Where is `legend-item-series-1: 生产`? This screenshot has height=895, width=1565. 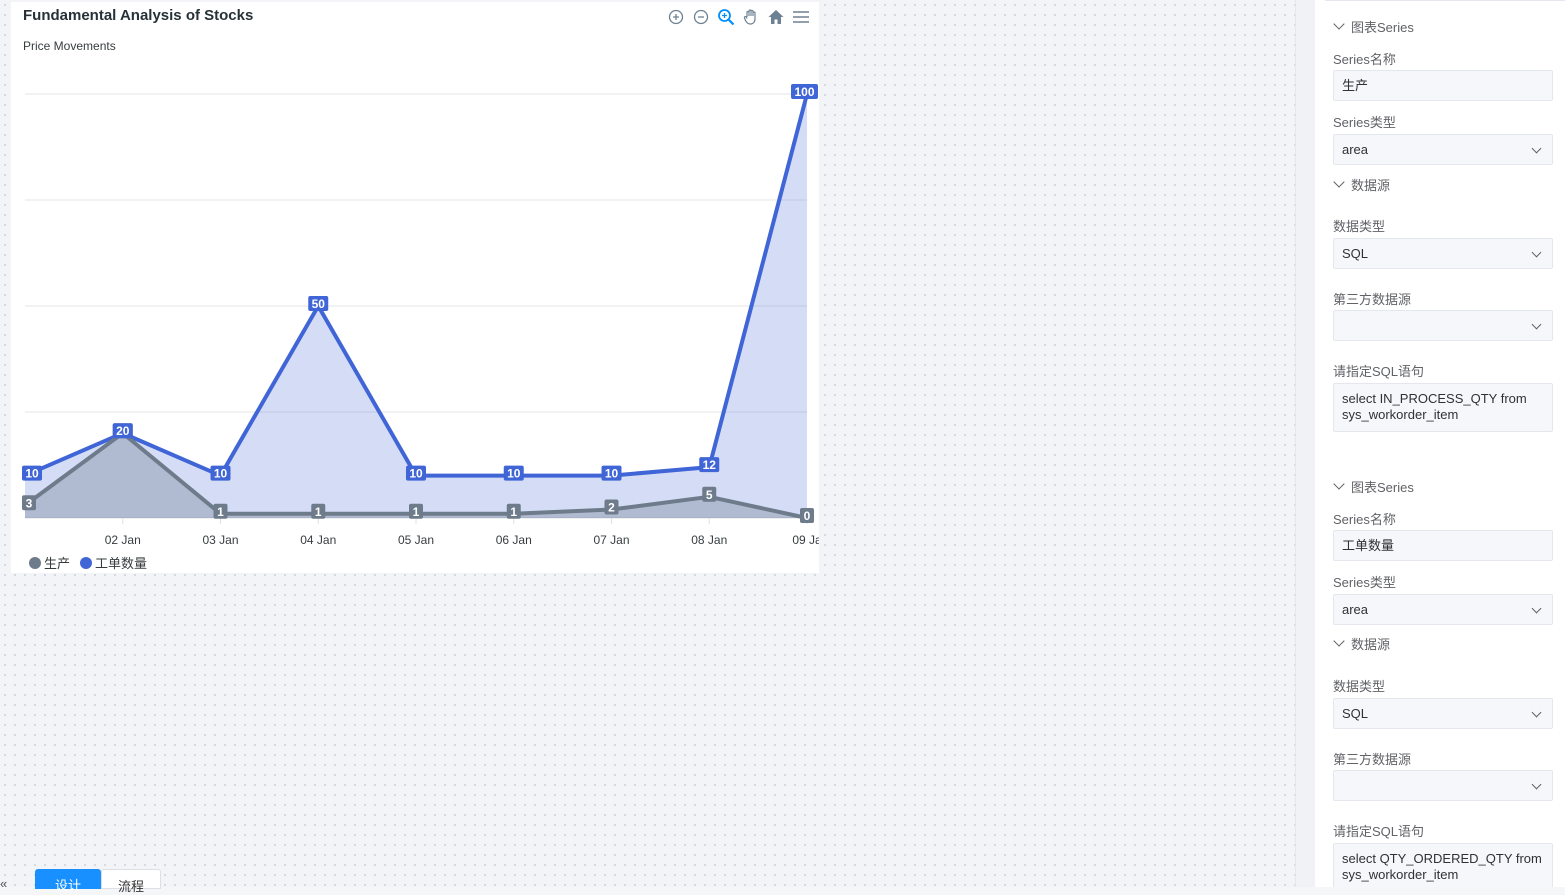 legend-item-series-1: 生产 is located at coordinates (49, 562).